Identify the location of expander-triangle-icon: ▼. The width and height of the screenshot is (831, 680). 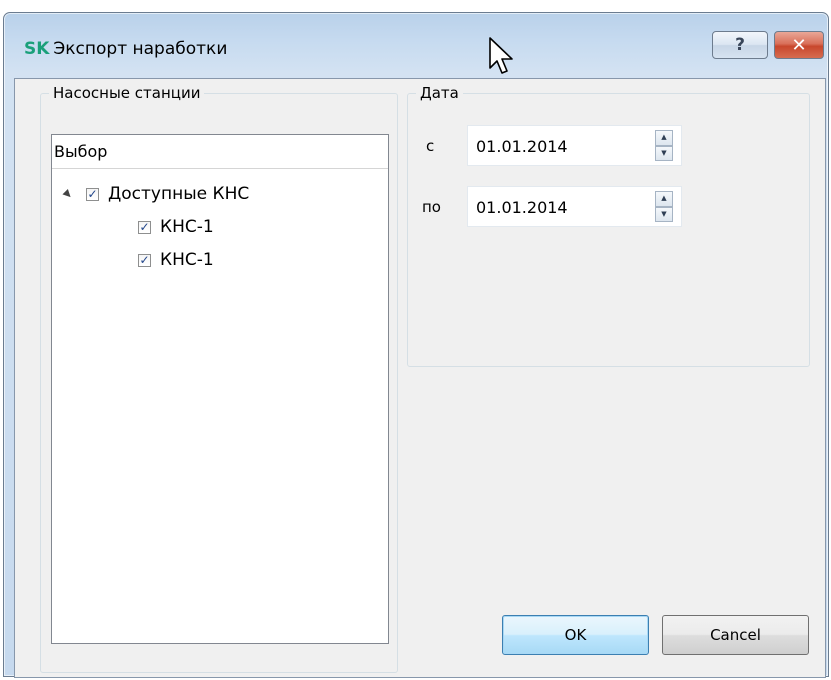
(67, 193).